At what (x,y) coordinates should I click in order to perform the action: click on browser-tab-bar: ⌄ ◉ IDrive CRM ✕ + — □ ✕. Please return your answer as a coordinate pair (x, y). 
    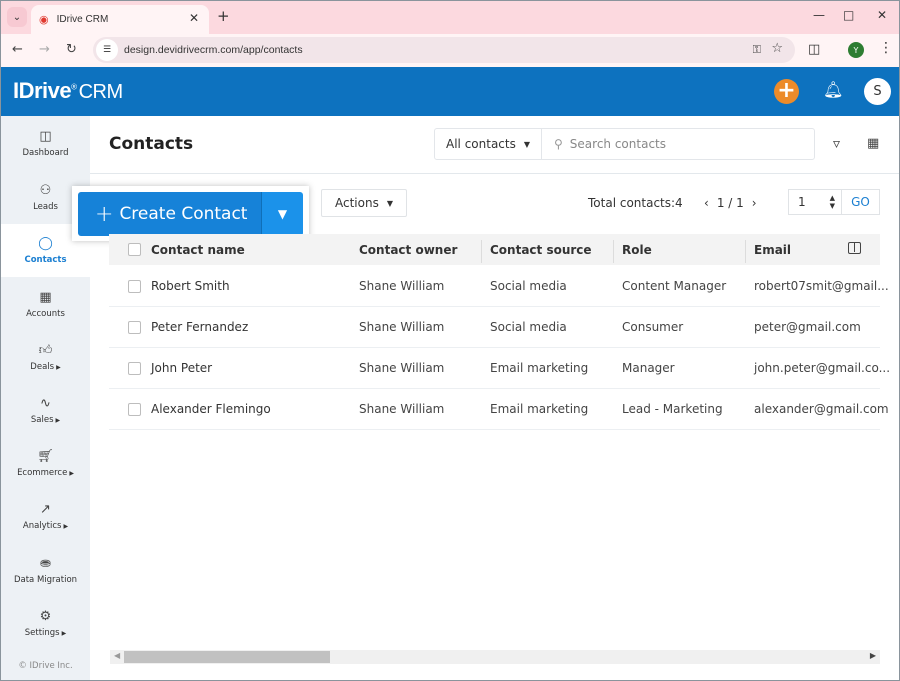
    Looking at the image, I should click on (450, 17).